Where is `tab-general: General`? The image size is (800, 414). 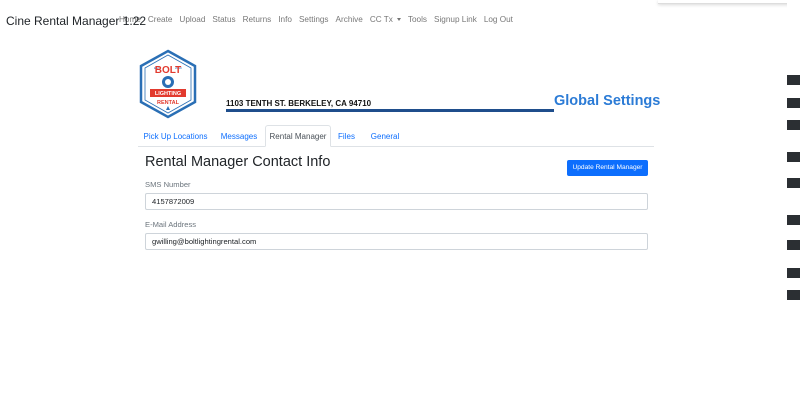 tab-general: General is located at coordinates (385, 136).